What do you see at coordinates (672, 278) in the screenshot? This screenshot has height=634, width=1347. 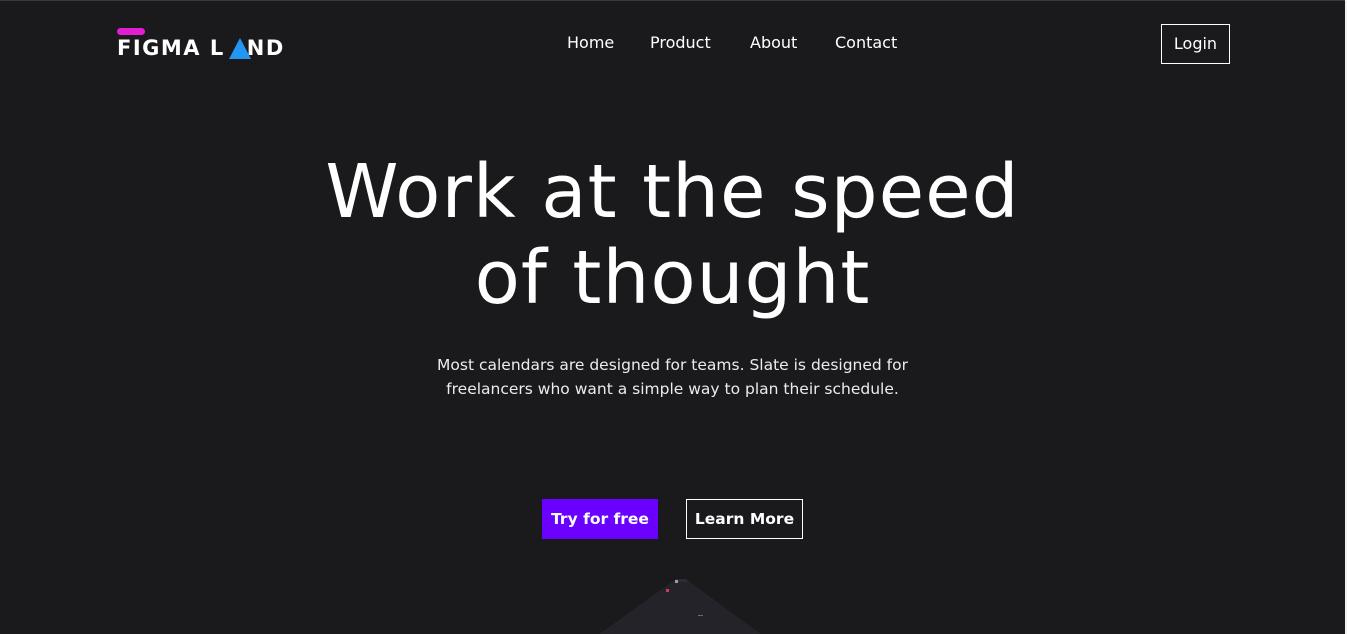 I see `hero-title-line-2: of thought` at bounding box center [672, 278].